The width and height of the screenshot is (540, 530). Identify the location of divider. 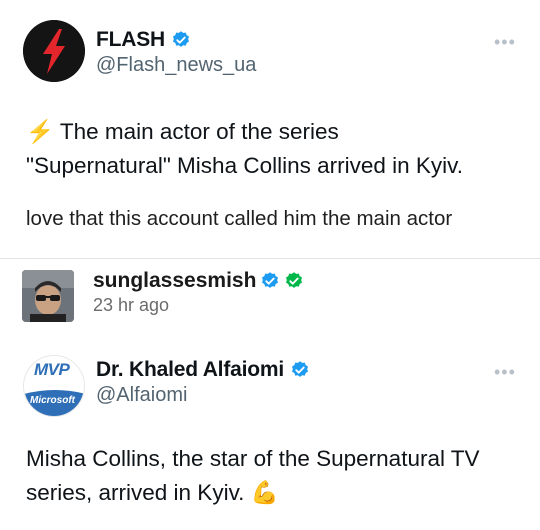
(270, 258).